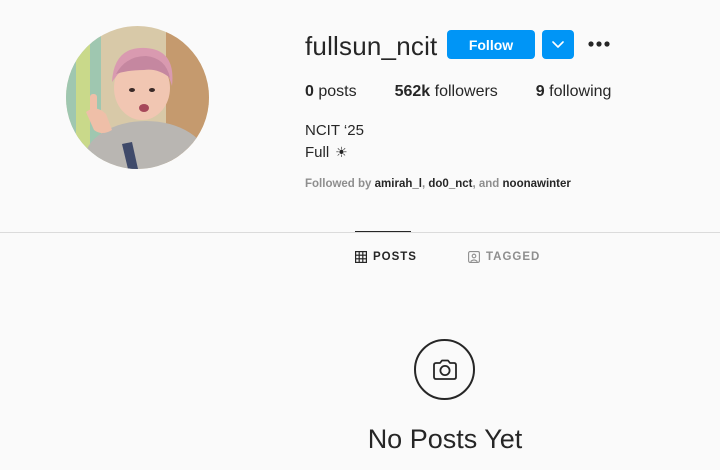  What do you see at coordinates (309, 91) in the screenshot?
I see `posts-count: 0` at bounding box center [309, 91].